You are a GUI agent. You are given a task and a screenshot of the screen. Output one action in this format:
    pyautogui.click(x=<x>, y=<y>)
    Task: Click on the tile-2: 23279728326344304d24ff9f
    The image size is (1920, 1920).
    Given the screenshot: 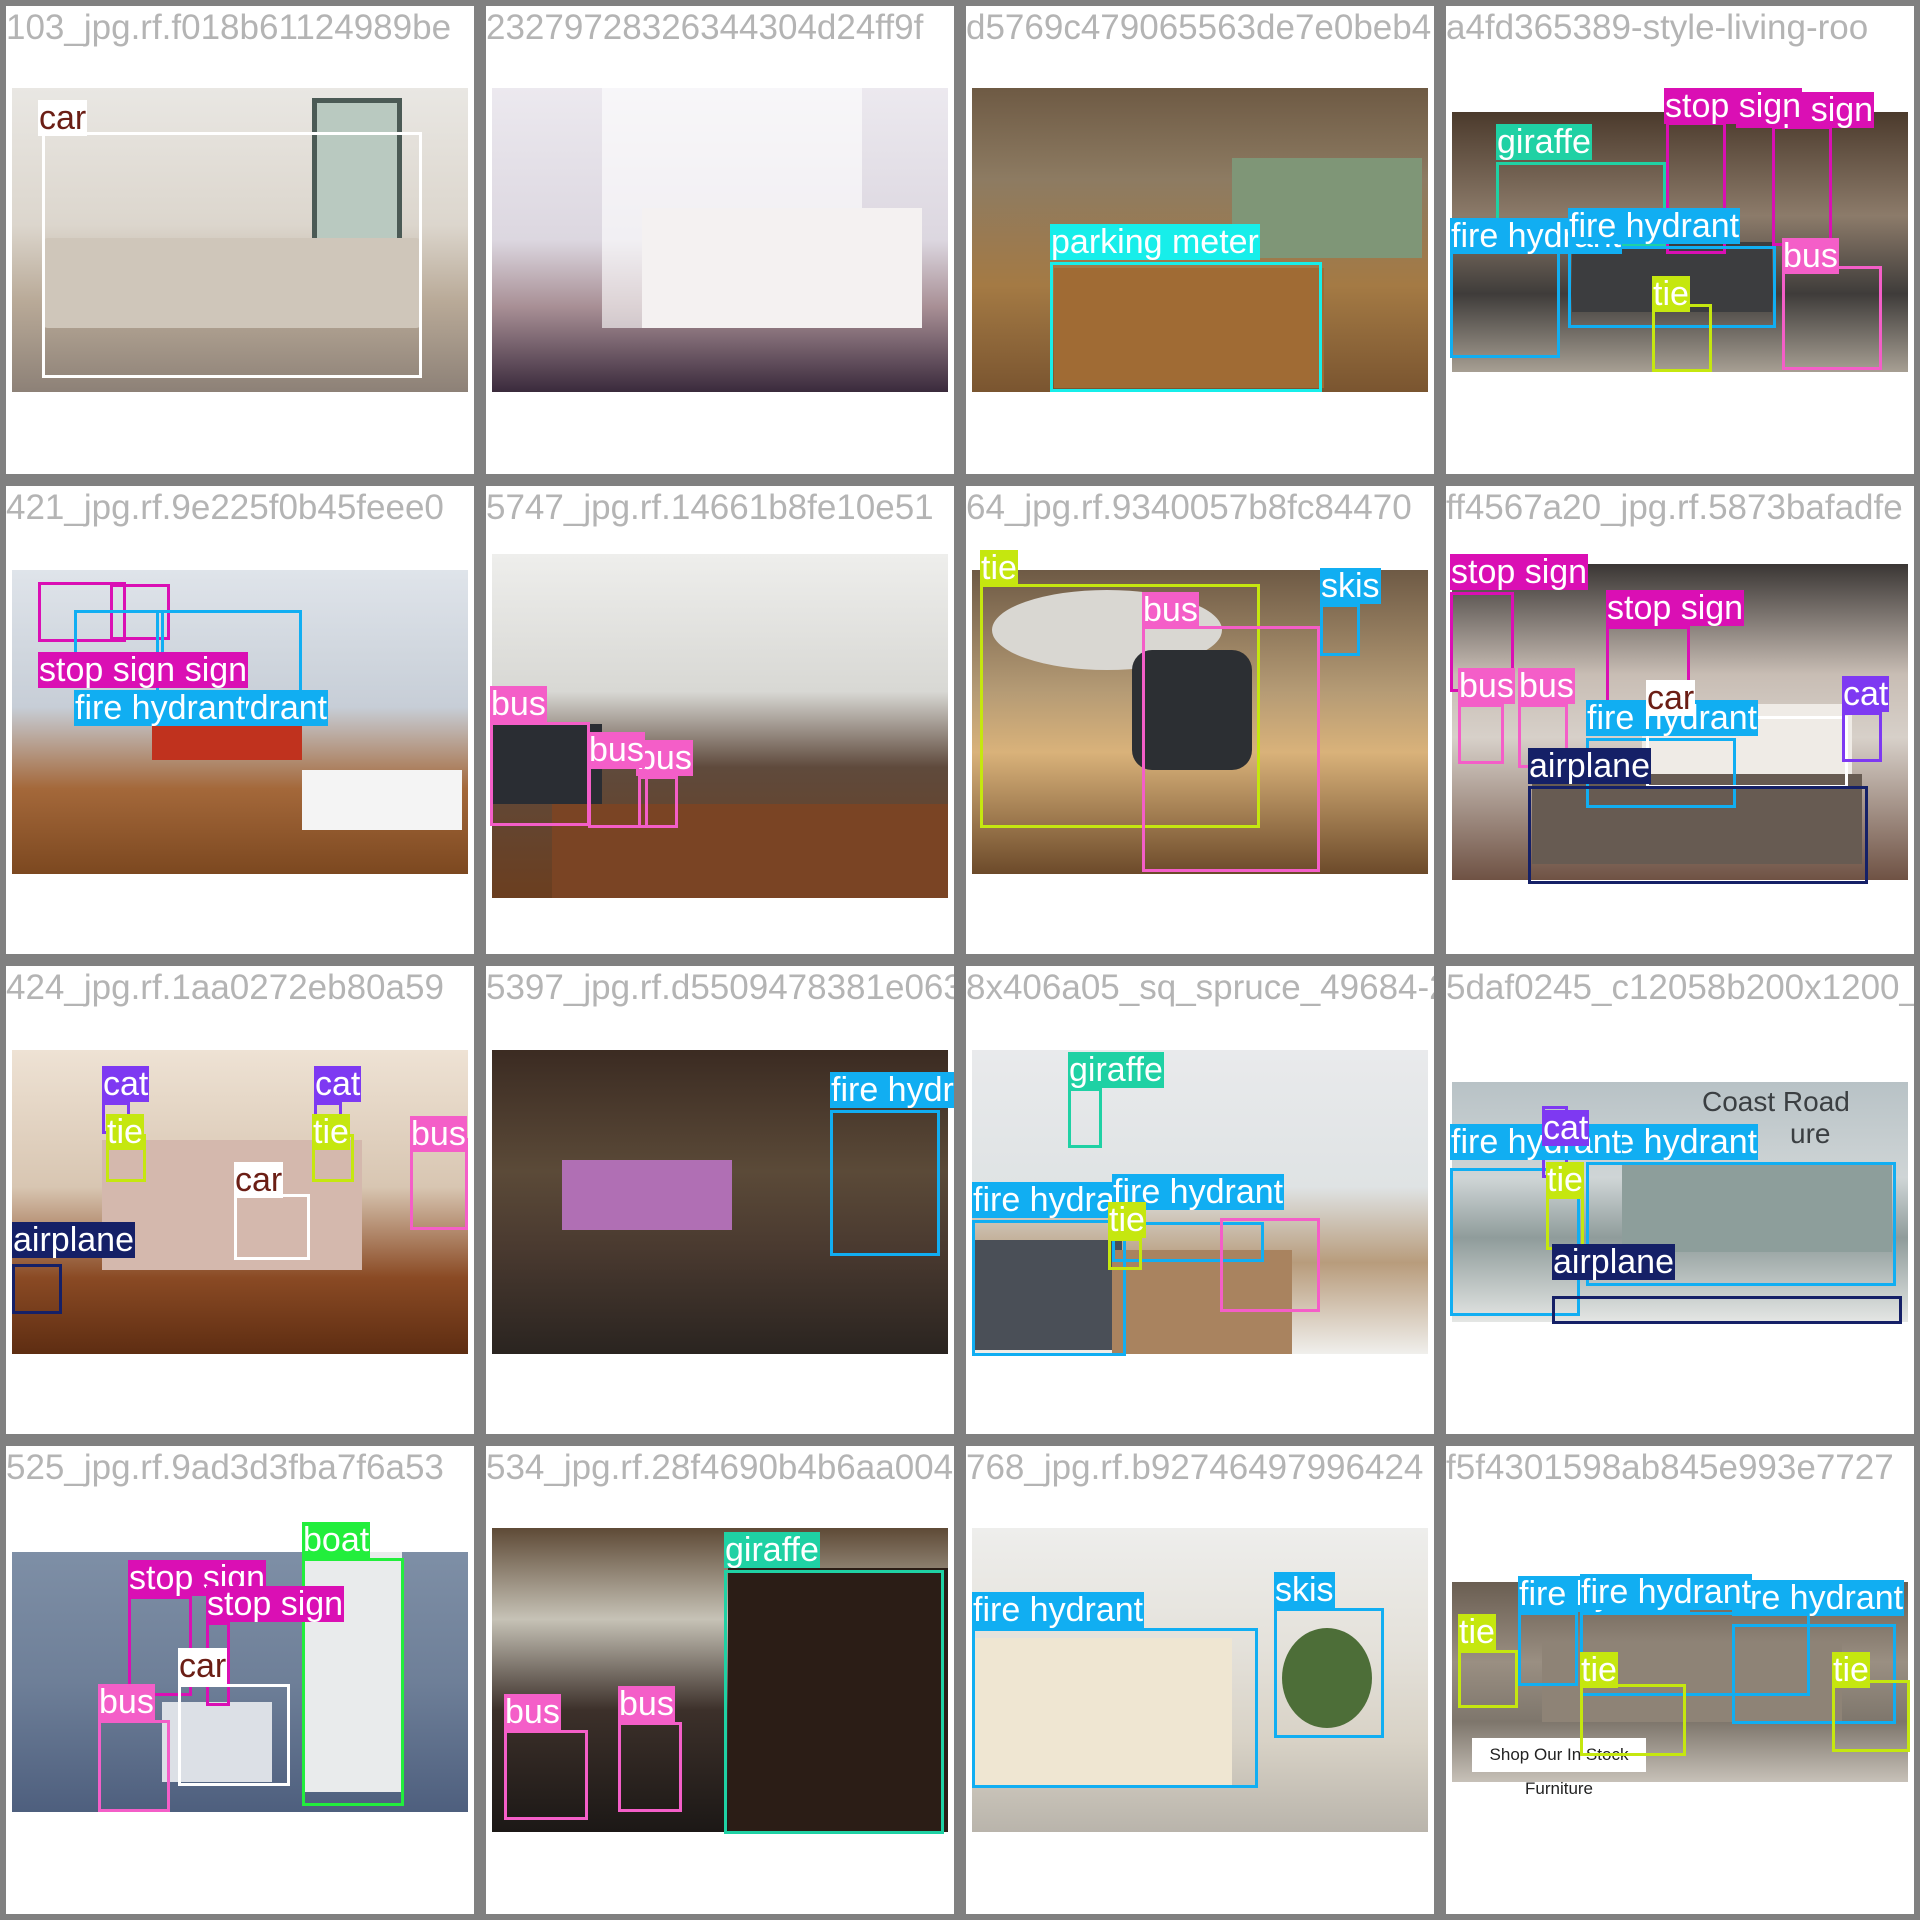 What is the action you would take?
    pyautogui.click(x=720, y=240)
    